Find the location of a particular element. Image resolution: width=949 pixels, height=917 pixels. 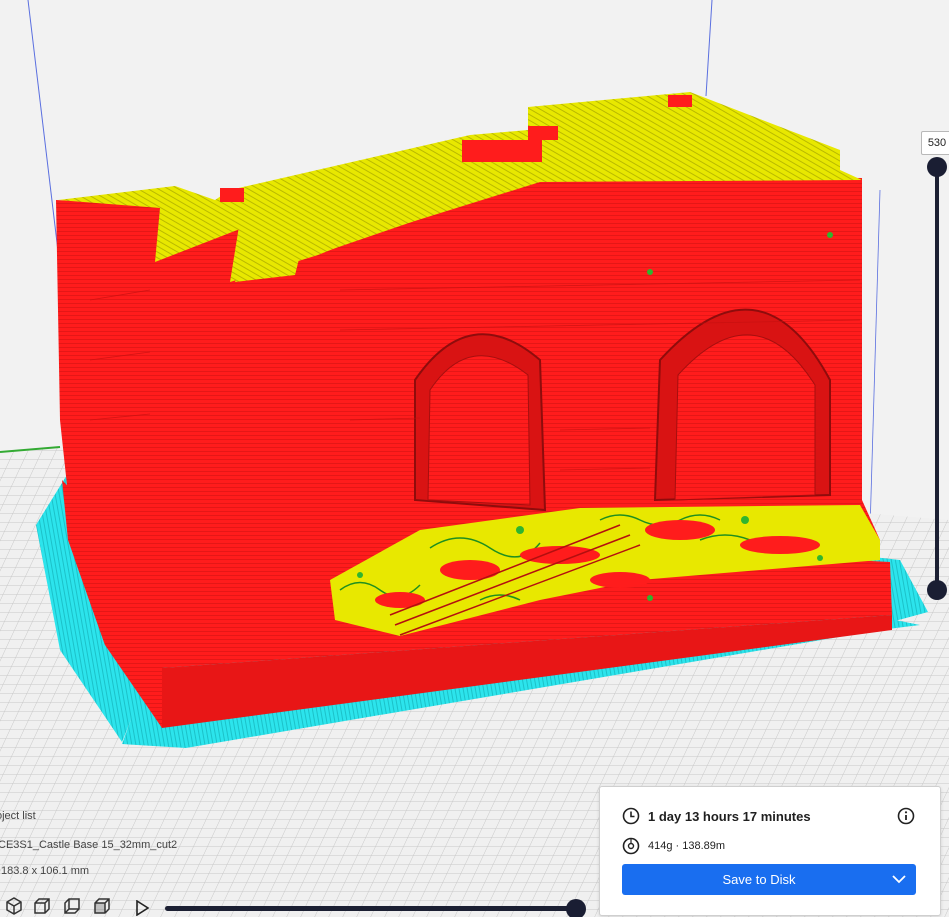

left-view-icon is located at coordinates (102, 906).